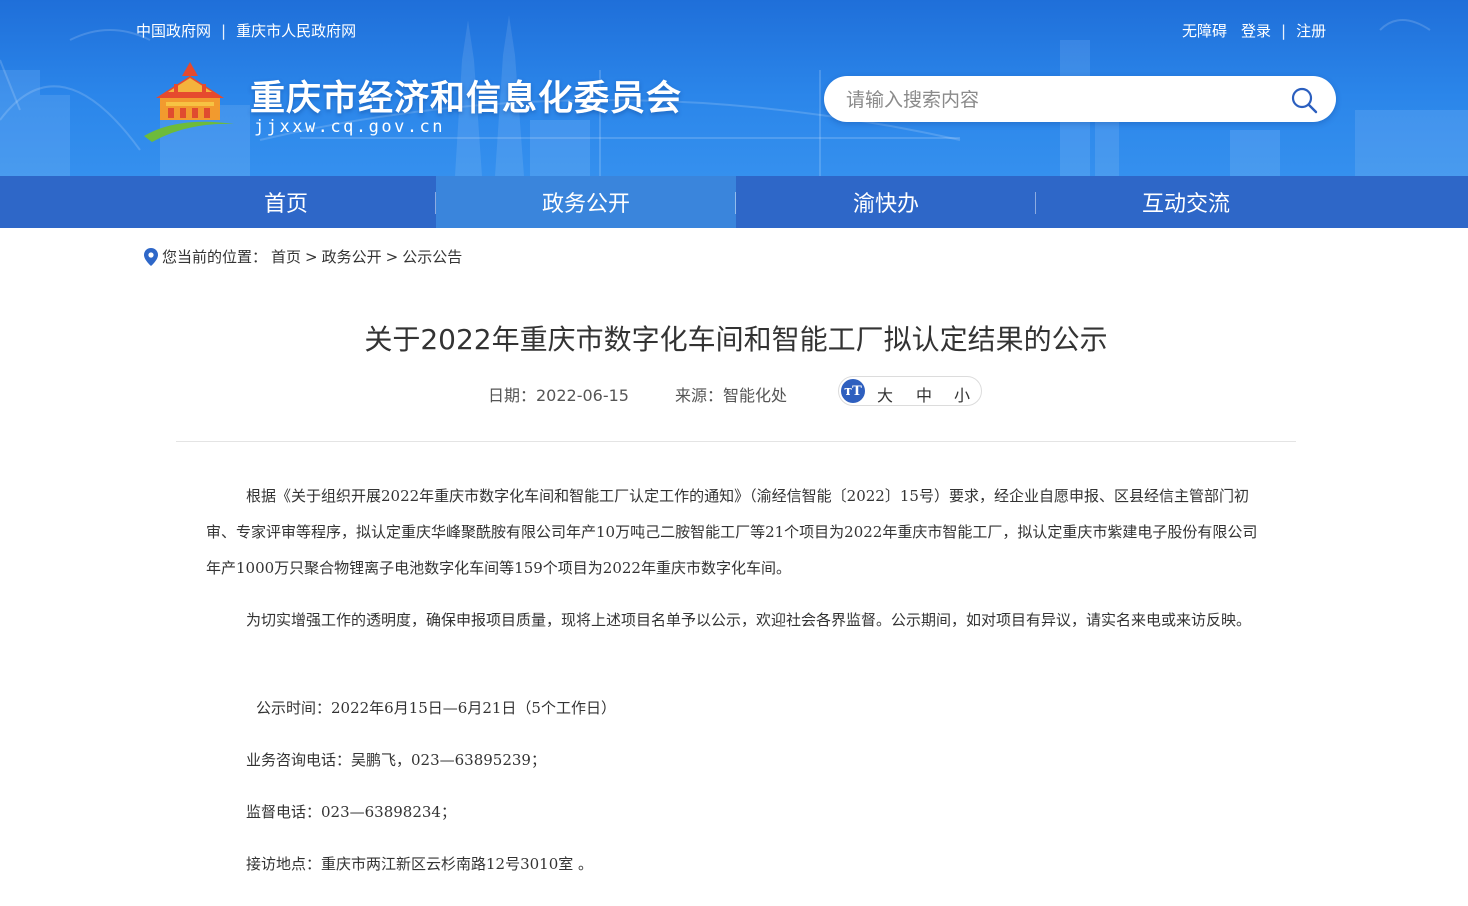 The width and height of the screenshot is (1468, 906). What do you see at coordinates (466, 99) in the screenshot?
I see `site-title: 重庆市经济和信息化委员会` at bounding box center [466, 99].